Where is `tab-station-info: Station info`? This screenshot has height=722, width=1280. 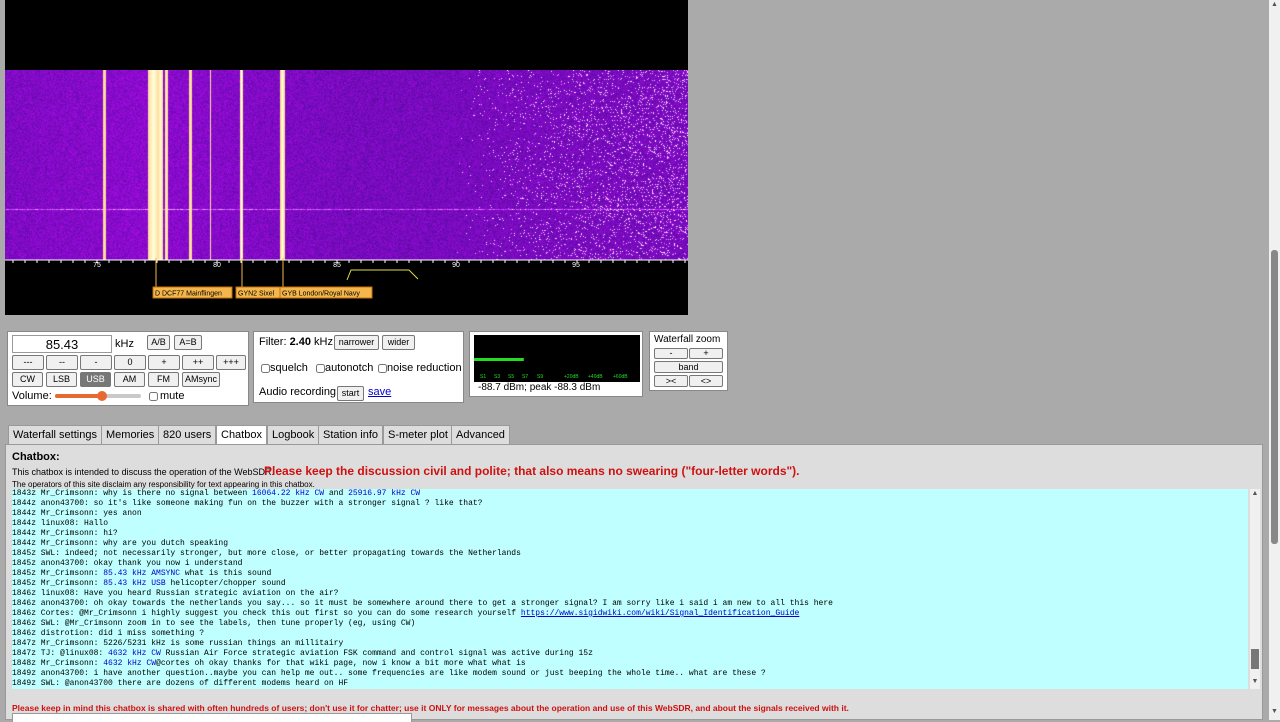
tab-station-info: Station info is located at coordinates (351, 434).